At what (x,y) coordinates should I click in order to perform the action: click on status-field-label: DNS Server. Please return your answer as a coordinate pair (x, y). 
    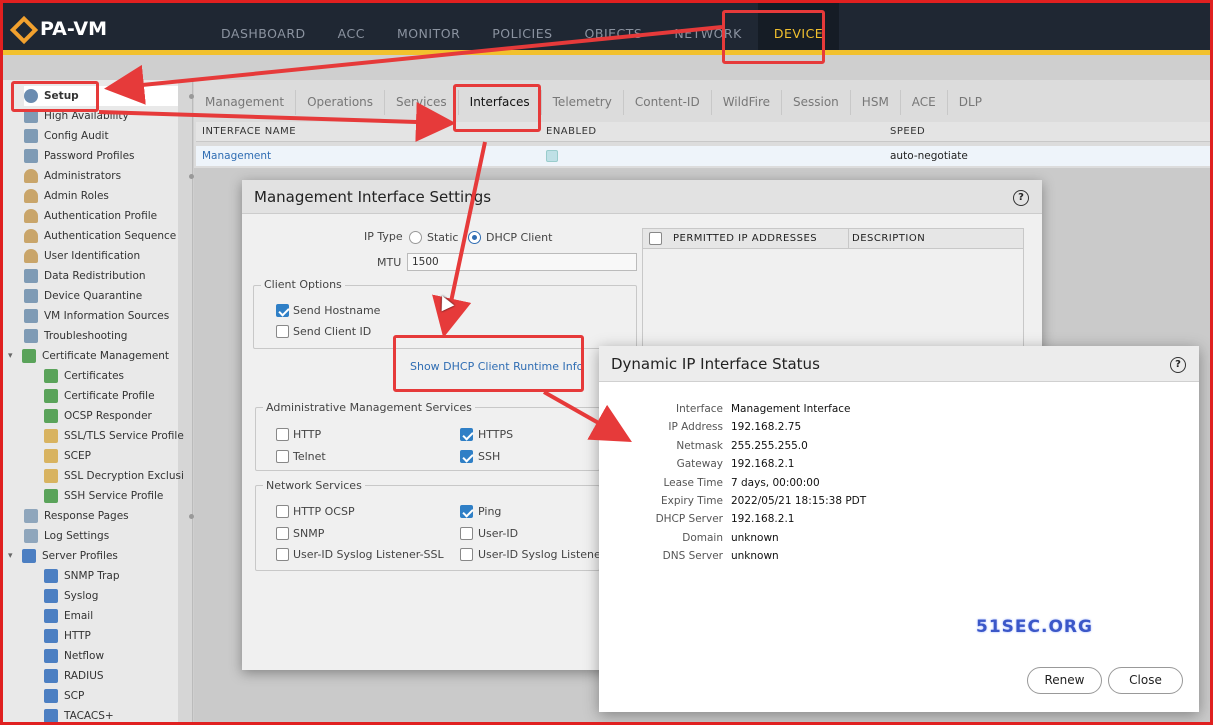
    Looking at the image, I should click on (692, 556).